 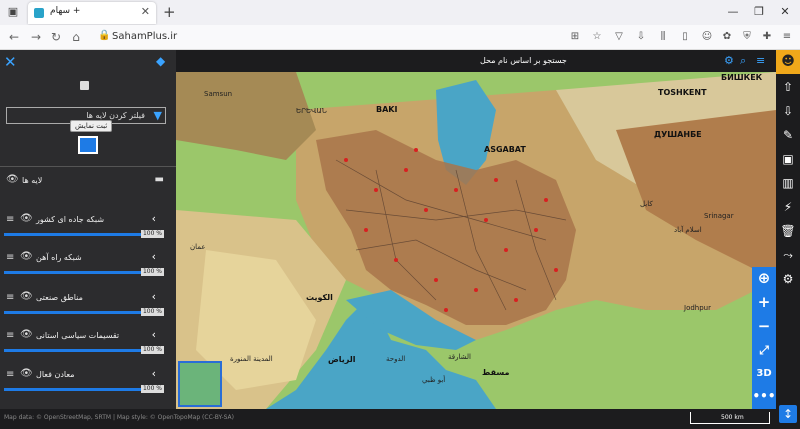 I want to click on overview-minimap, so click(x=200, y=384).